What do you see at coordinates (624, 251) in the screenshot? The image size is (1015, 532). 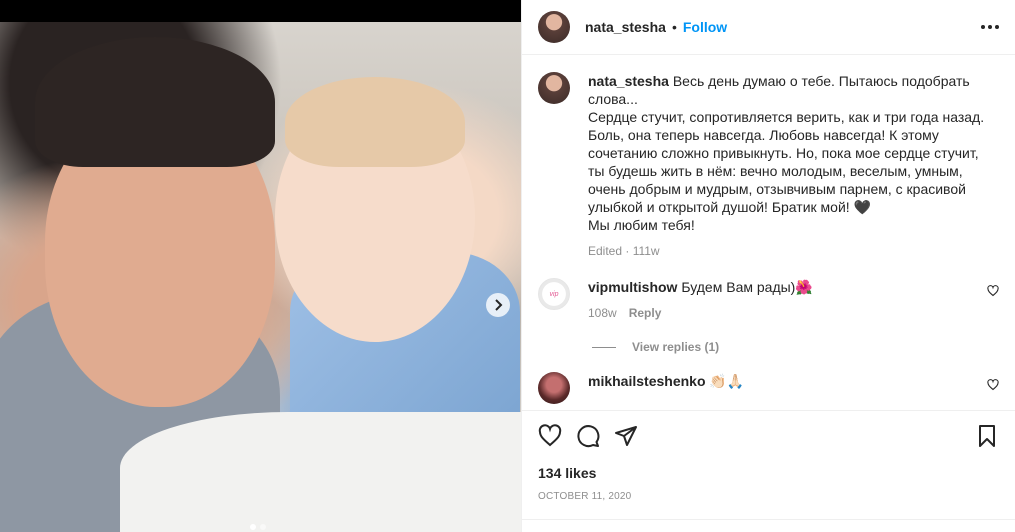 I see `caption-meta: Edited · 111w` at bounding box center [624, 251].